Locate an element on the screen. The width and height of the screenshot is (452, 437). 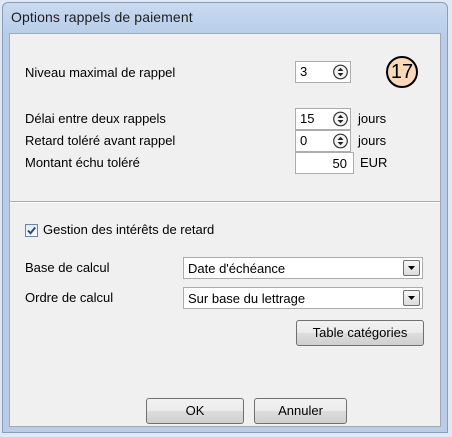
niveau-max-spinner: 3 is located at coordinates (323, 72).